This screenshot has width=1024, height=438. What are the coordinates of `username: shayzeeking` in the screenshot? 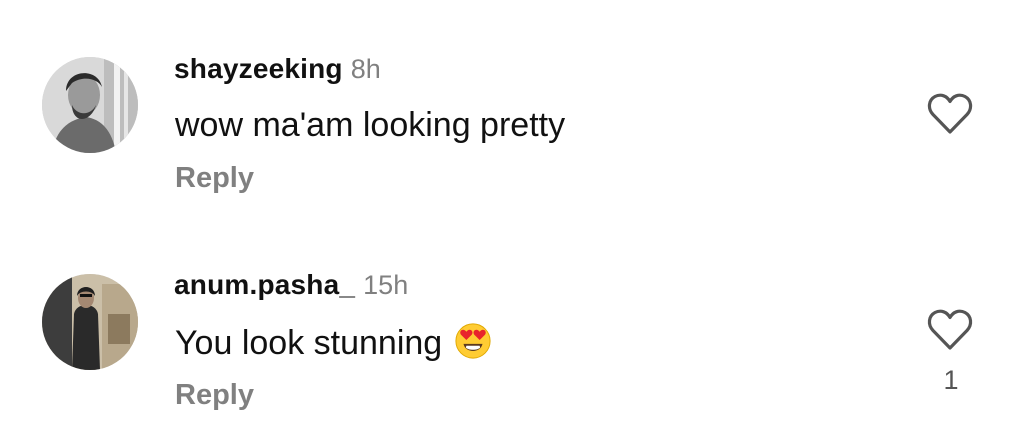 It's located at (258, 68).